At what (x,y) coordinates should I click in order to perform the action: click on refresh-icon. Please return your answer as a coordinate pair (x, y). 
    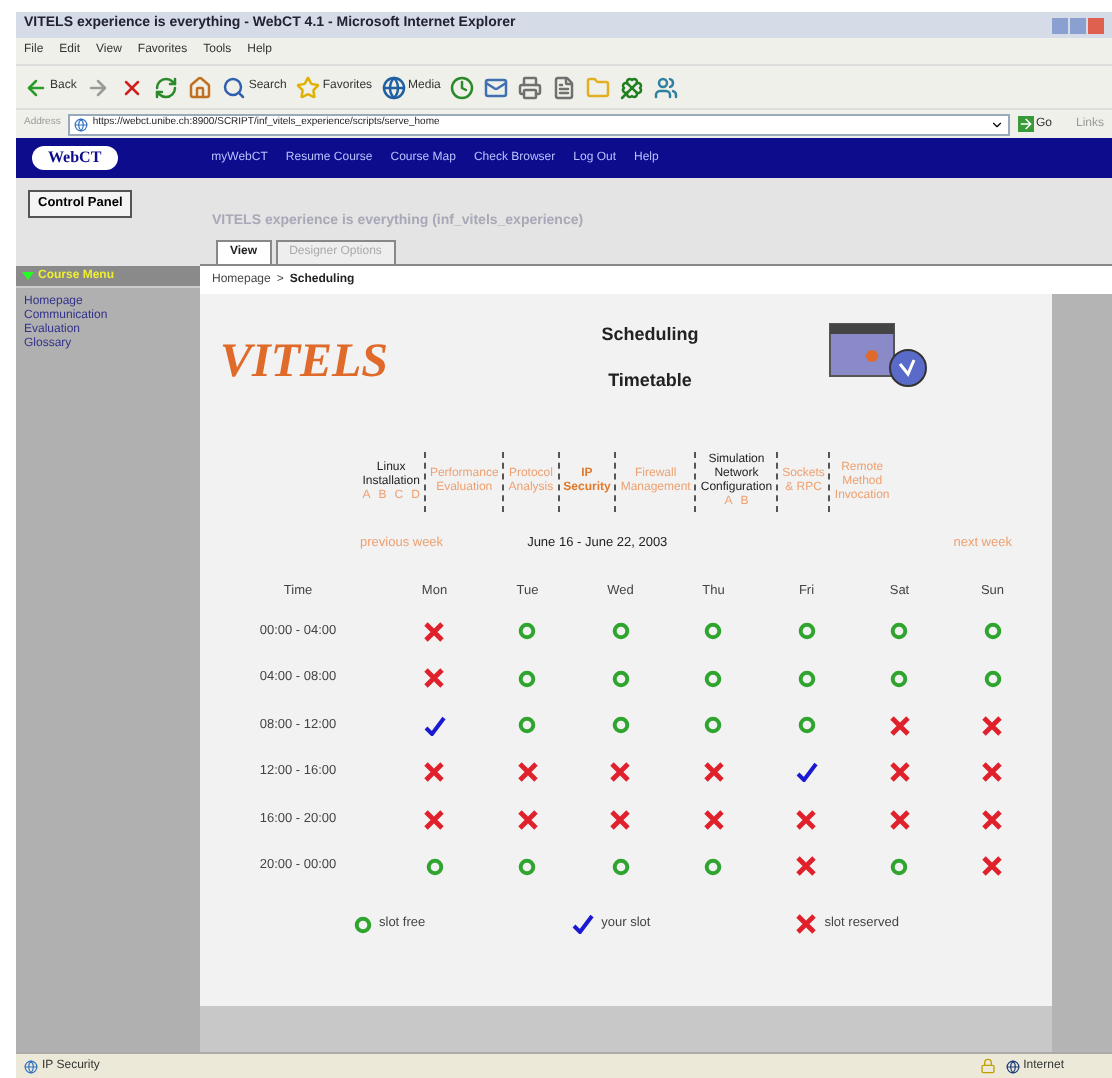
    Looking at the image, I should click on (166, 87).